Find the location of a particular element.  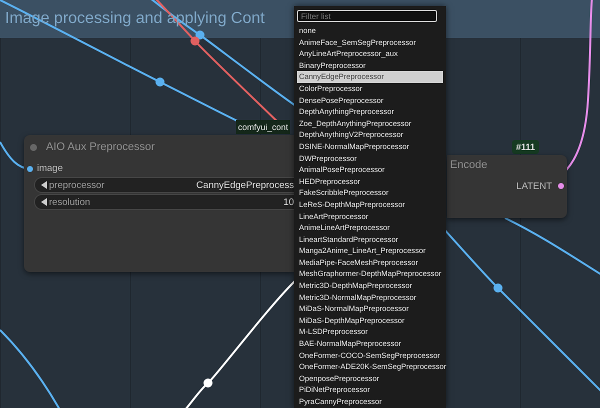

node-id-badge: #111 is located at coordinates (526, 147).